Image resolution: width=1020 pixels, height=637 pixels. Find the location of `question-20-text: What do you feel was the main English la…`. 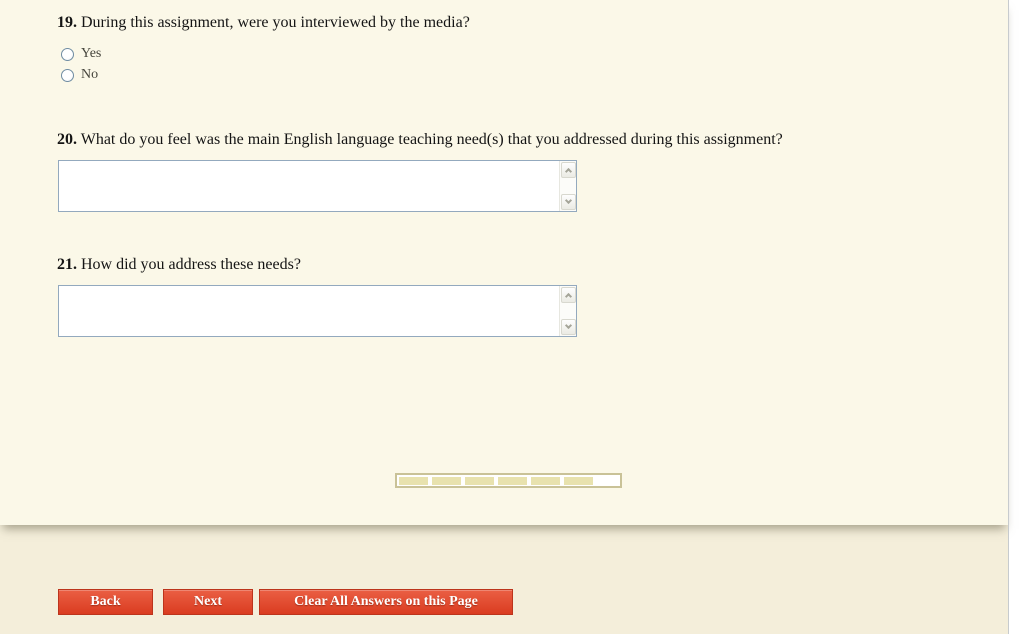

question-20-text: What do you feel was the main English la… is located at coordinates (431, 139).